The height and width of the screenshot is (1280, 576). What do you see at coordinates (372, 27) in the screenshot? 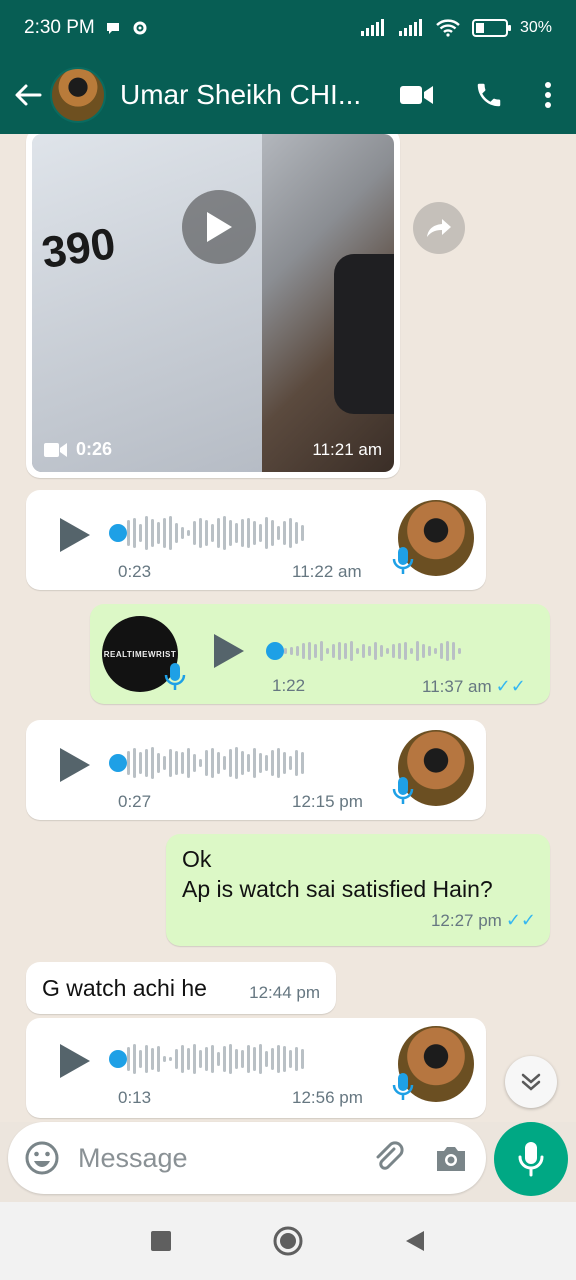
I see `signal-icon` at bounding box center [372, 27].